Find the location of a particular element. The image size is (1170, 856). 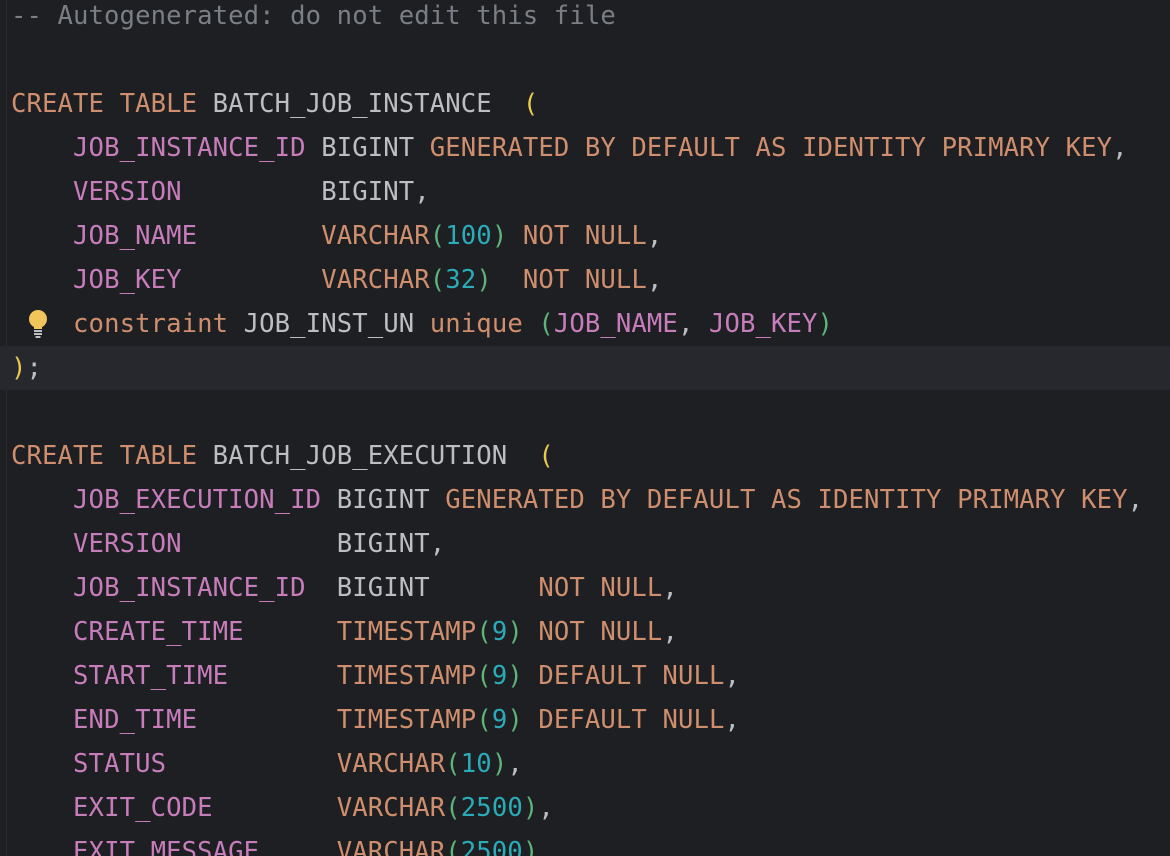

code-line: JOB_KEY VARCHAR(32) NOT NULL, is located at coordinates (590, 280).